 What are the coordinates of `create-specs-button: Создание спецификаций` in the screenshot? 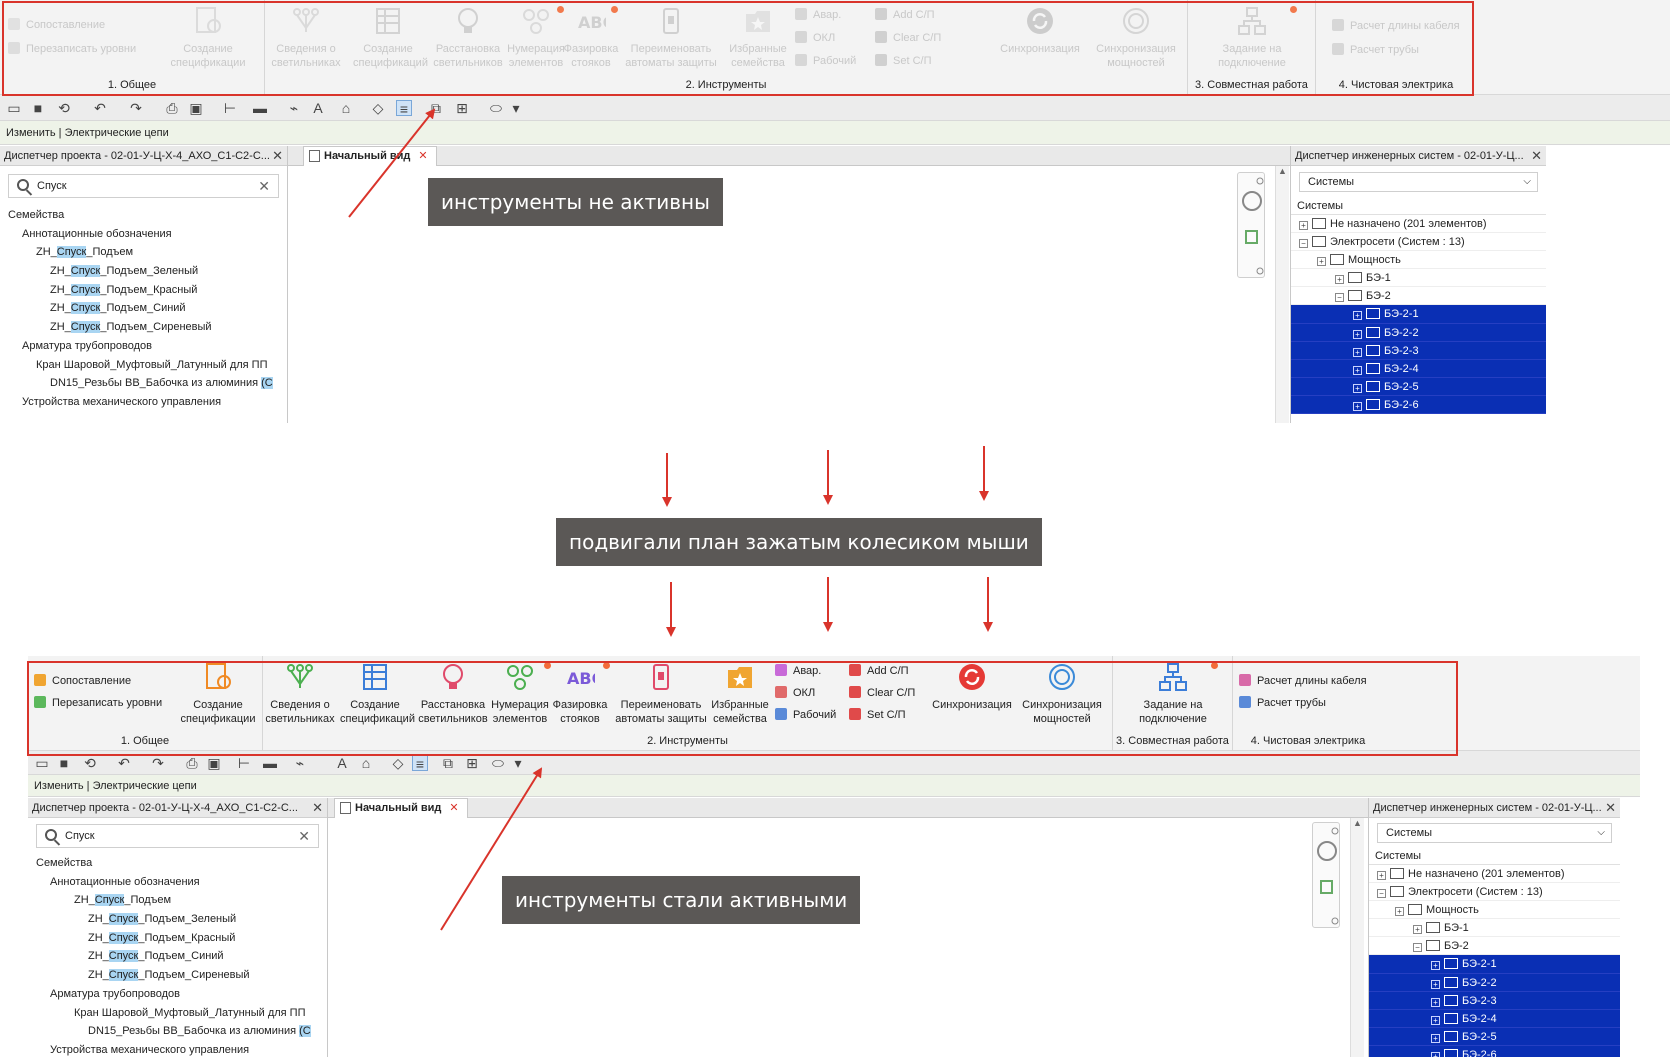 It's located at (377, 693).